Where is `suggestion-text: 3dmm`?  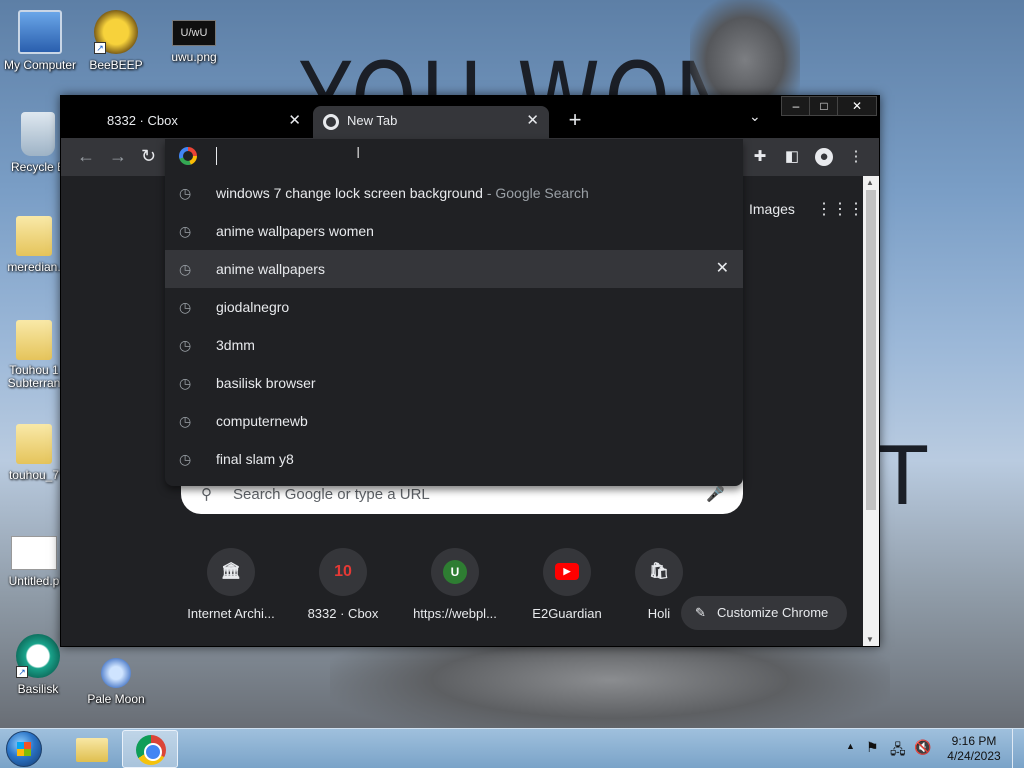 suggestion-text: 3dmm is located at coordinates (235, 345).